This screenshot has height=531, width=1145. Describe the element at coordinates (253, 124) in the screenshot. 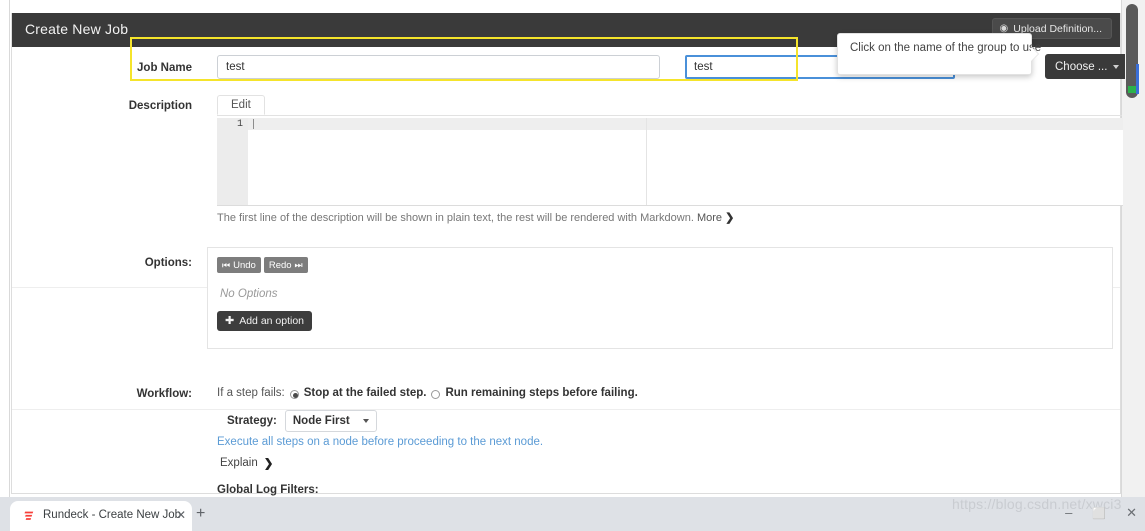

I see `editor-caret` at that location.